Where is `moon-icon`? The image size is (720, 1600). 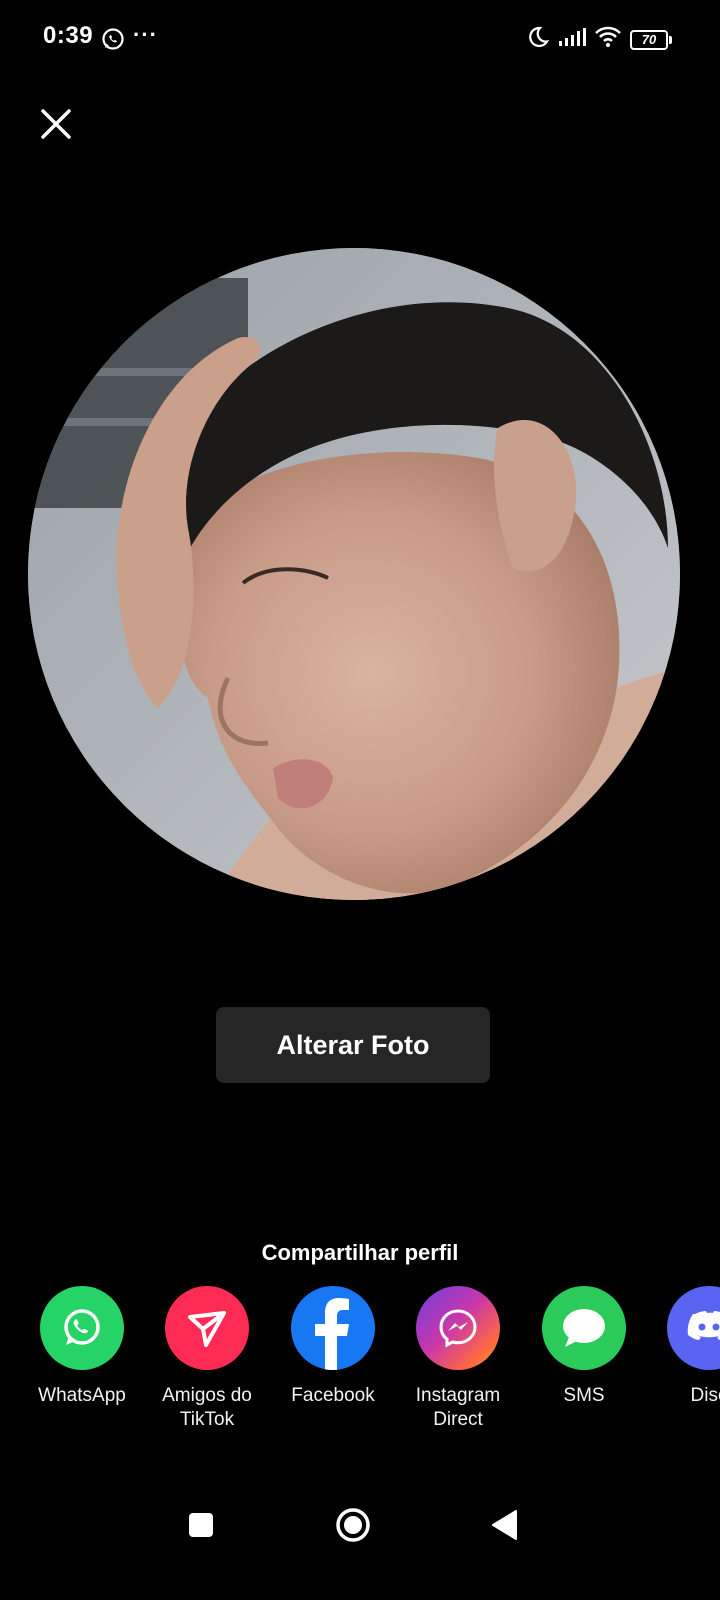
moon-icon is located at coordinates (538, 39).